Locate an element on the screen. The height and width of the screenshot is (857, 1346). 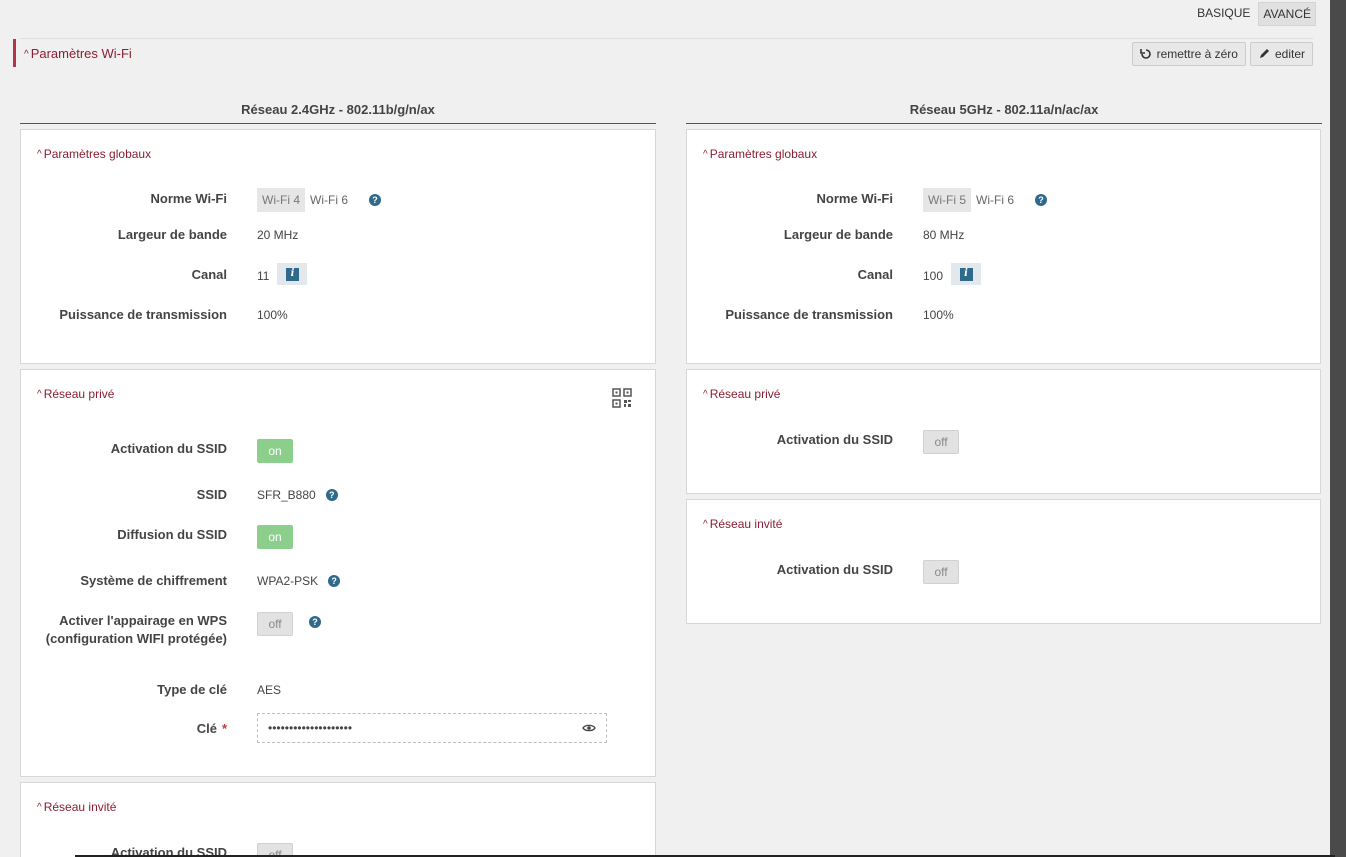
edit-label: editer is located at coordinates (1289, 54).